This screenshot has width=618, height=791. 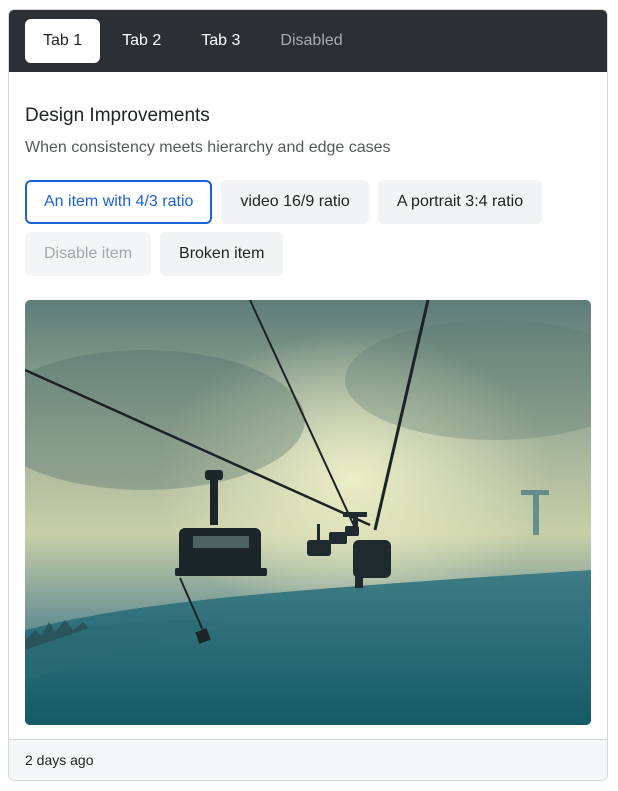 I want to click on pill-16-9-ratio: video 16/9 ratio, so click(x=295, y=202).